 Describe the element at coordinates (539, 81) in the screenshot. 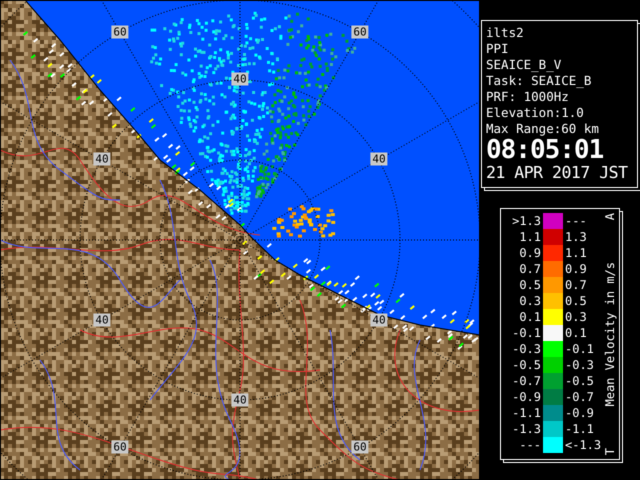

I see `info-line: Task: SEAICE_B` at that location.